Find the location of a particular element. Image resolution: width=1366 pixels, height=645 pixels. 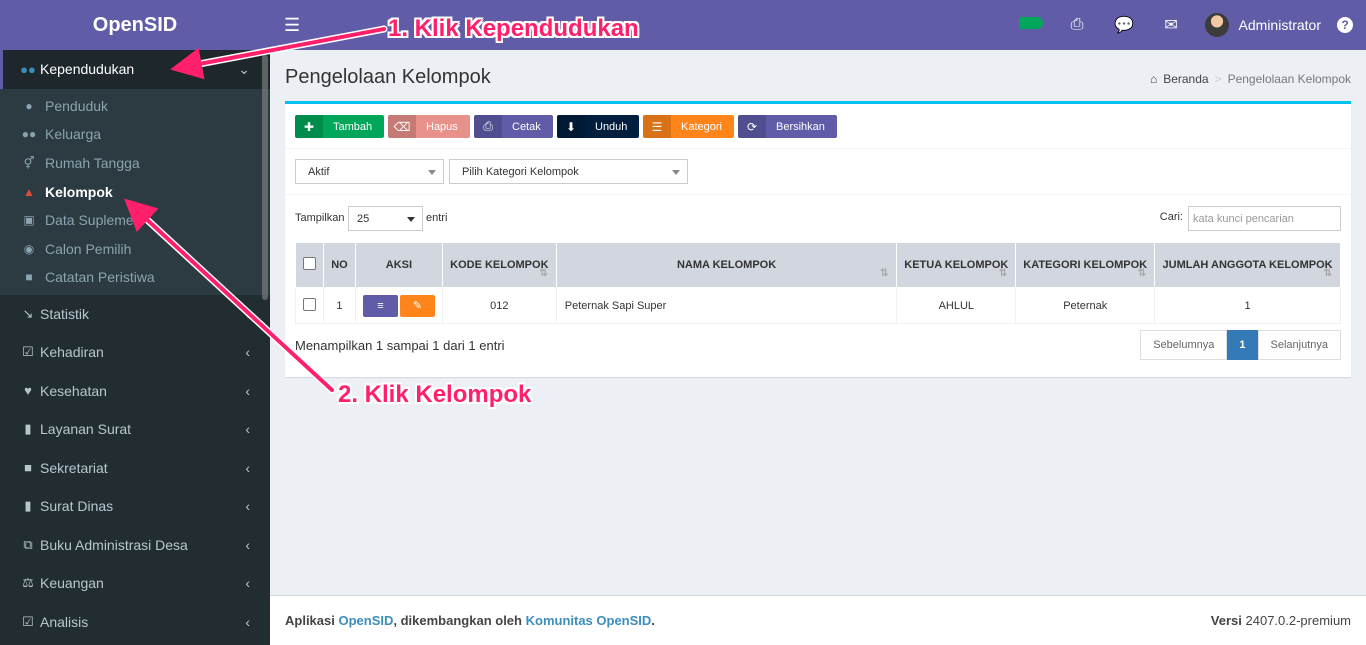

column-header-ketua: KETUA KELOMPOK ⇅ is located at coordinates (956, 265).